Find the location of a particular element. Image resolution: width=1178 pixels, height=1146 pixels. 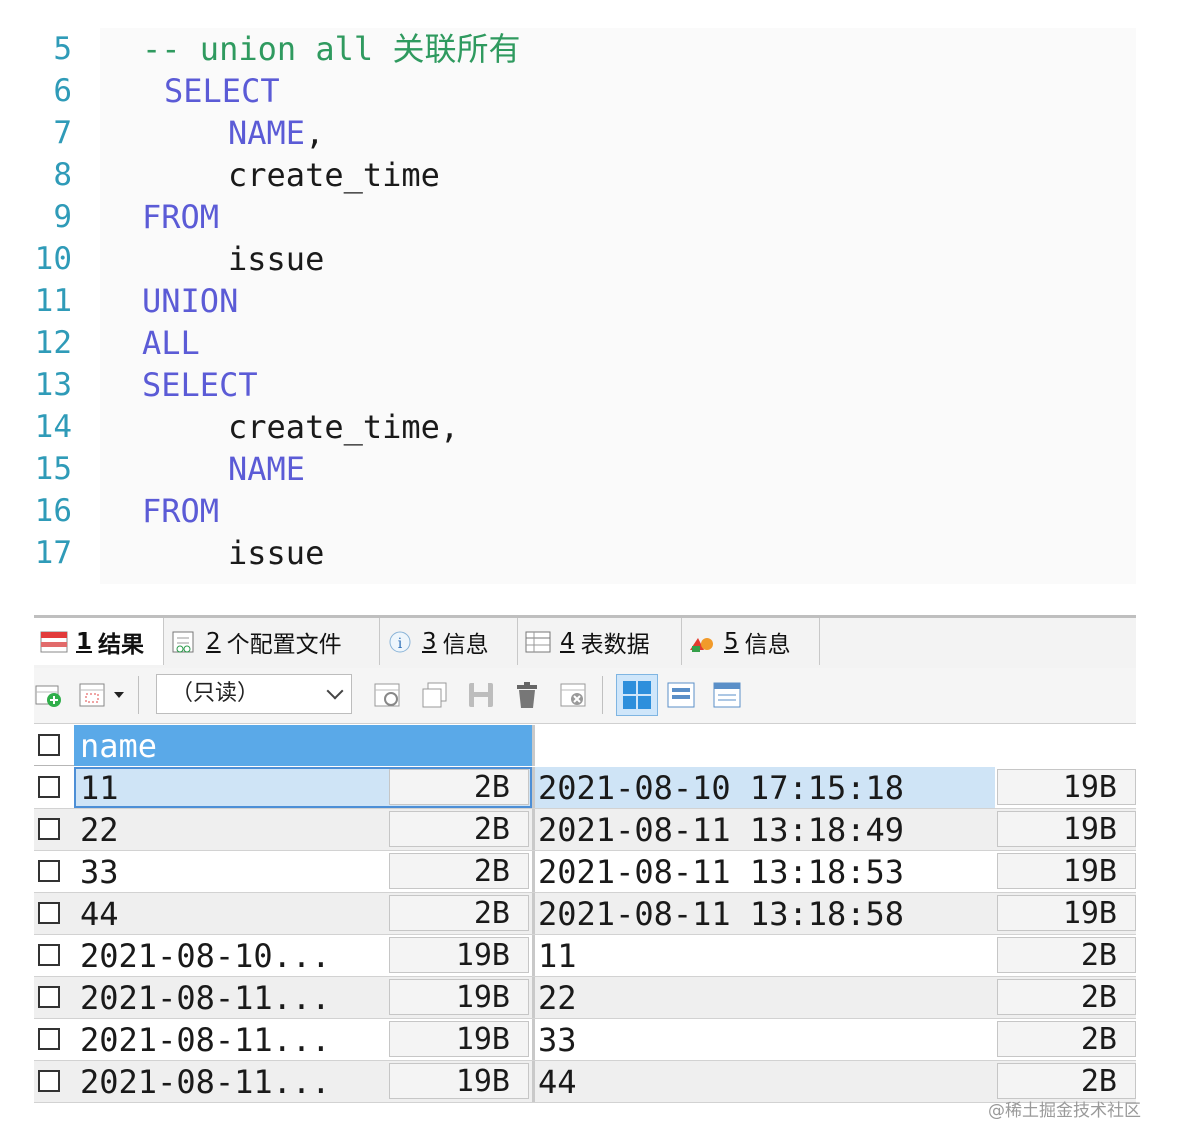

sql-keyword: FROM is located at coordinates (181, 217).